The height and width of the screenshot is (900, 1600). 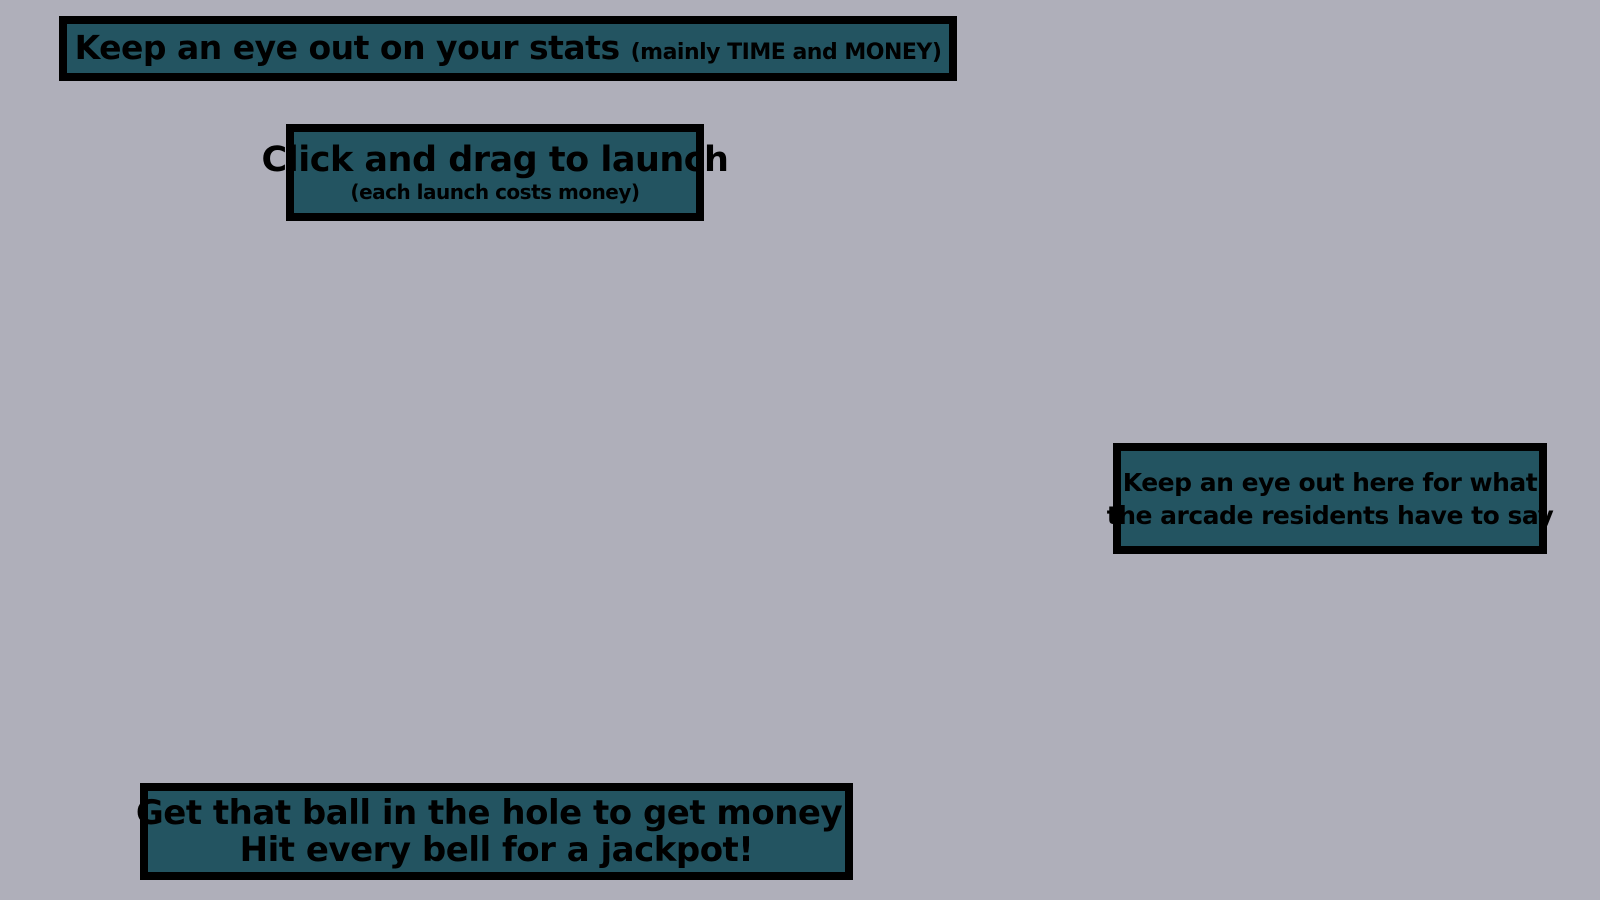 What do you see at coordinates (347, 48) in the screenshot?
I see `stats-tip-main: Keep an eye out on your stats` at bounding box center [347, 48].